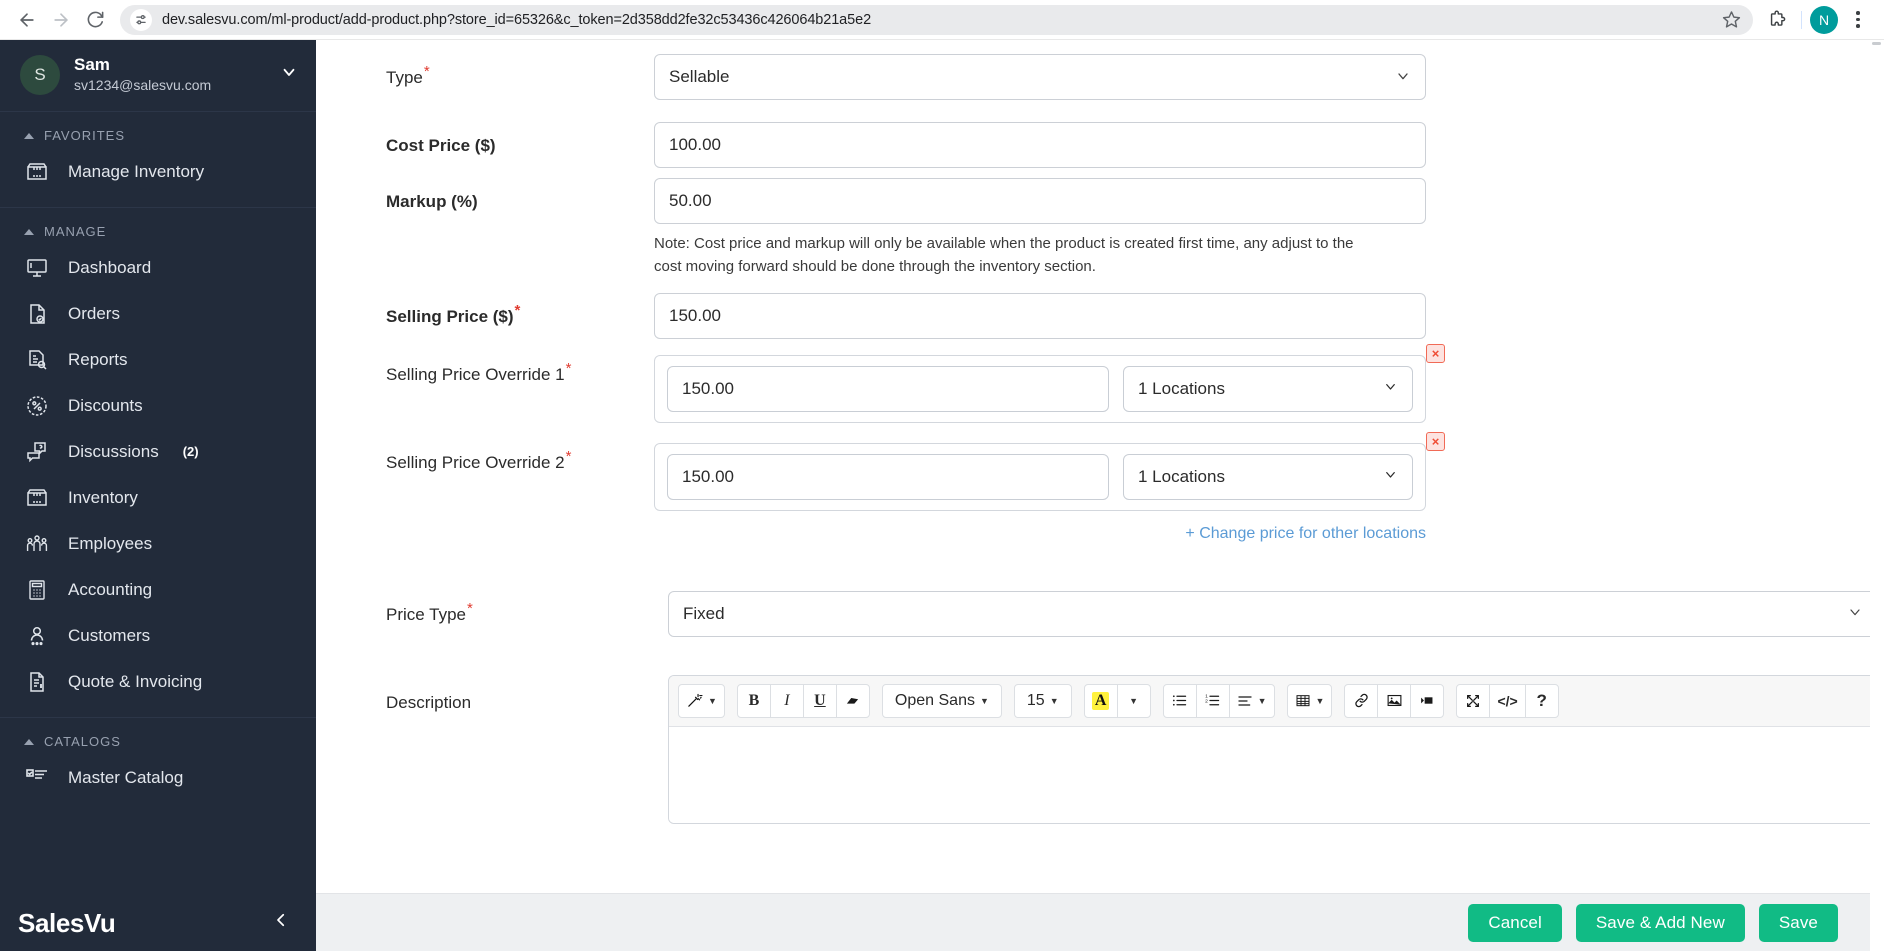 The image size is (1884, 951). What do you see at coordinates (1273, 774) in the screenshot?
I see `description-textarea` at bounding box center [1273, 774].